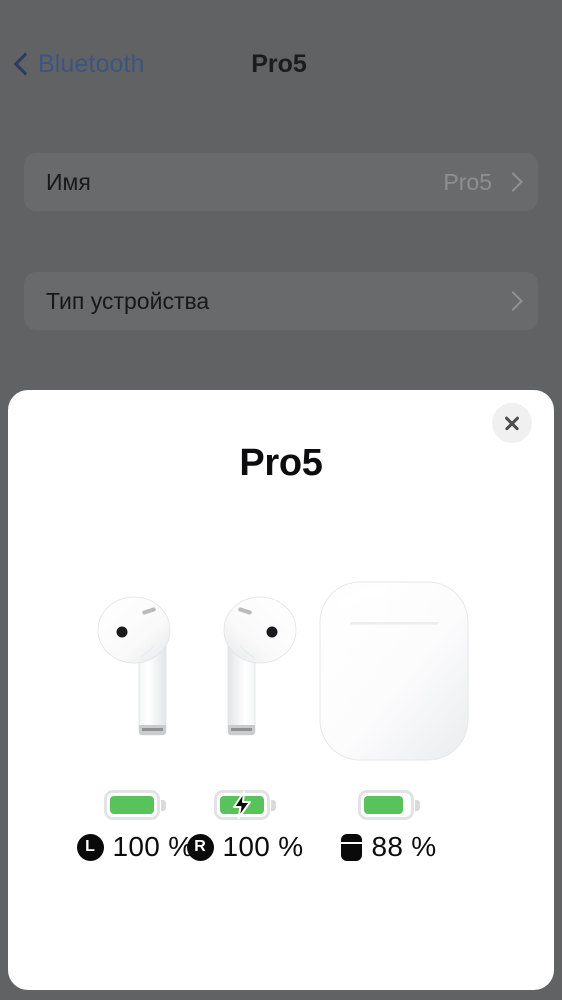 The width and height of the screenshot is (562, 1000). Describe the element at coordinates (389, 826) in the screenshot. I see `battery-group-case: 88 %` at that location.